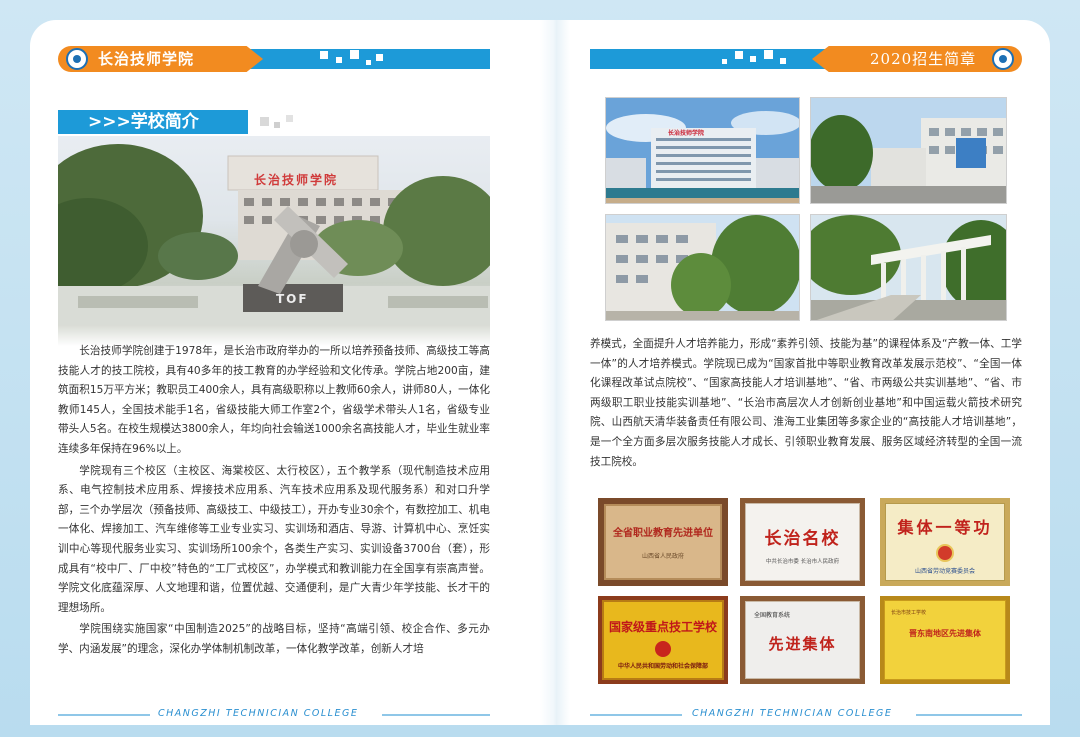  I want to click on left-footer: CHANGZHI TECHNICIAN COLLEGE, so click(258, 713).